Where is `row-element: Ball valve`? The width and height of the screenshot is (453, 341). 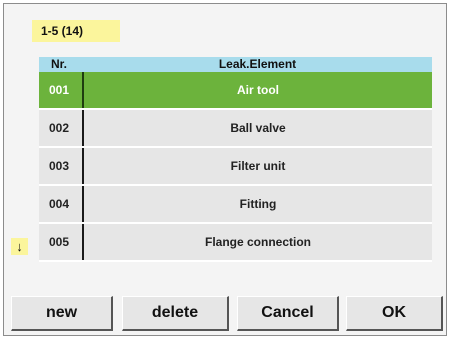 row-element: Ball valve is located at coordinates (258, 128).